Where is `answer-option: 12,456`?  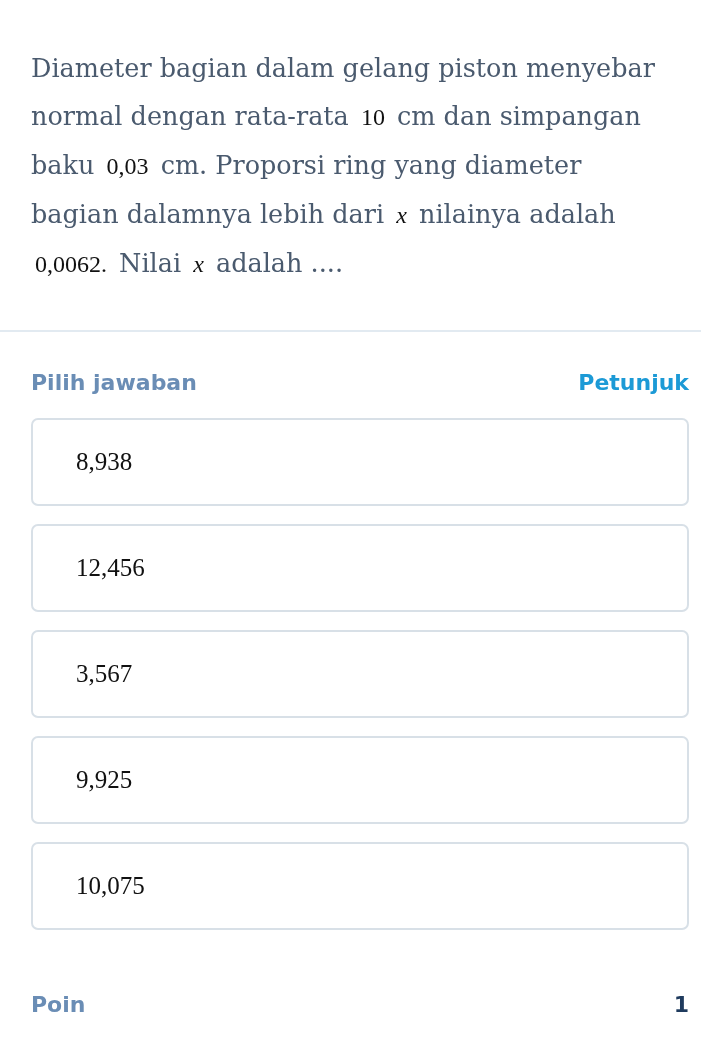
answer-option: 12,456 is located at coordinates (360, 568).